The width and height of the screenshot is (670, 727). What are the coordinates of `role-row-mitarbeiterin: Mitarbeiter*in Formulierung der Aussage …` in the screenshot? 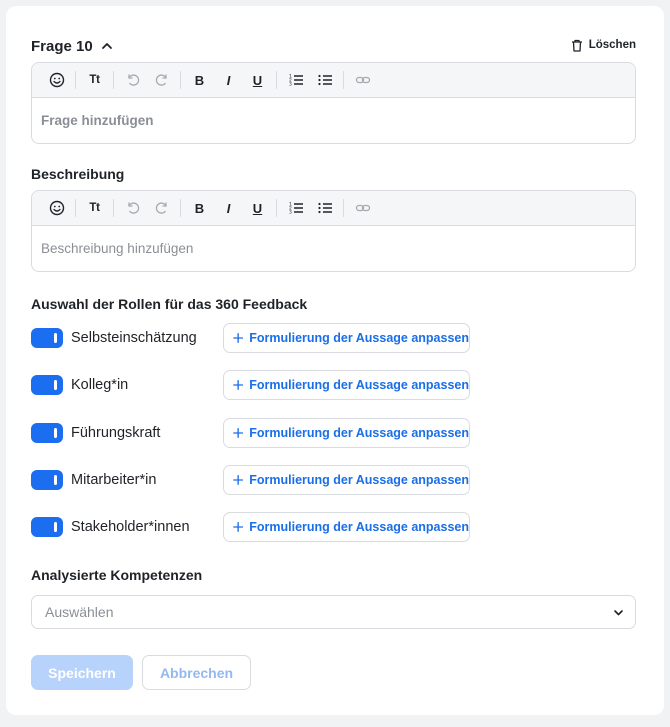 It's located at (250, 480).